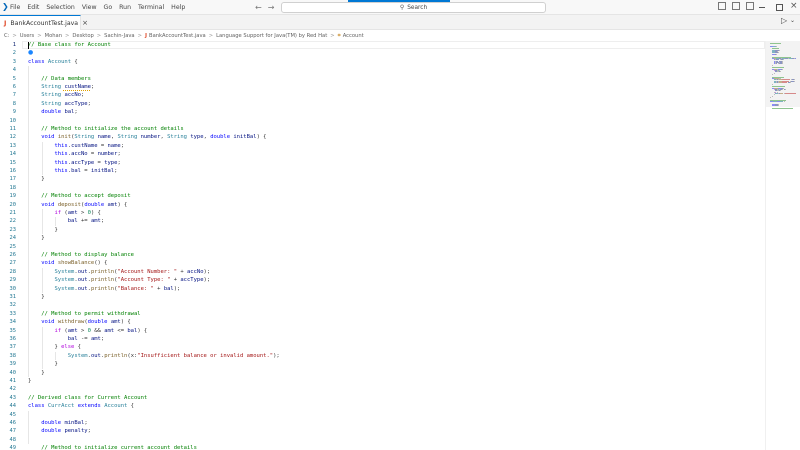 The height and width of the screenshot is (450, 800). I want to click on menu-item-help: Help, so click(178, 7).